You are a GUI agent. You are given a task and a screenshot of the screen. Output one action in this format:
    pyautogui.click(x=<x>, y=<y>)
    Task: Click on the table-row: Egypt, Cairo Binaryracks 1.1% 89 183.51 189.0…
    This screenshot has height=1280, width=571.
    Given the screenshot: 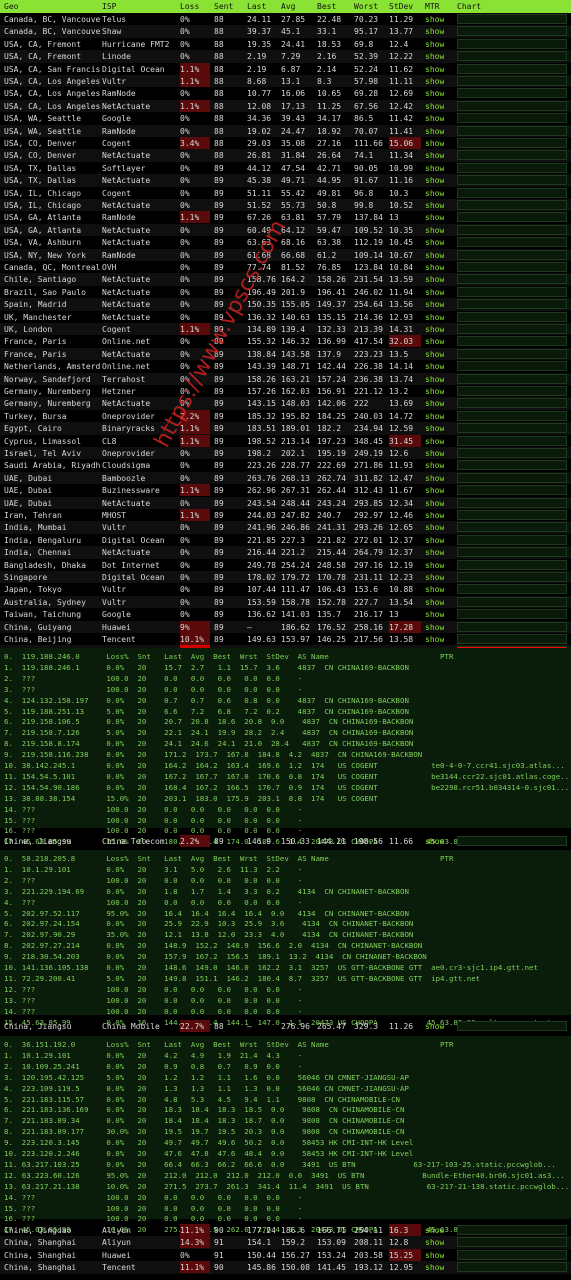 What is the action you would take?
    pyautogui.click(x=285, y=428)
    